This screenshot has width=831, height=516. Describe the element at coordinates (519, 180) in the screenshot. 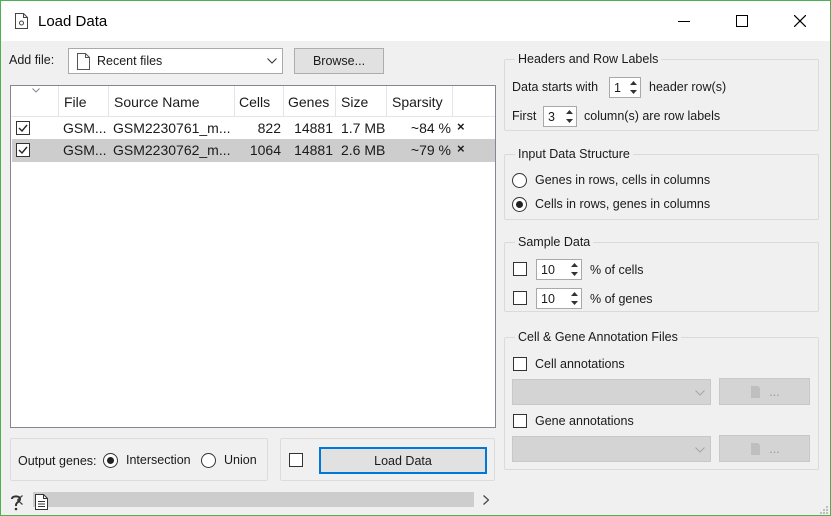

I see `genes-in-rows-radio` at that location.